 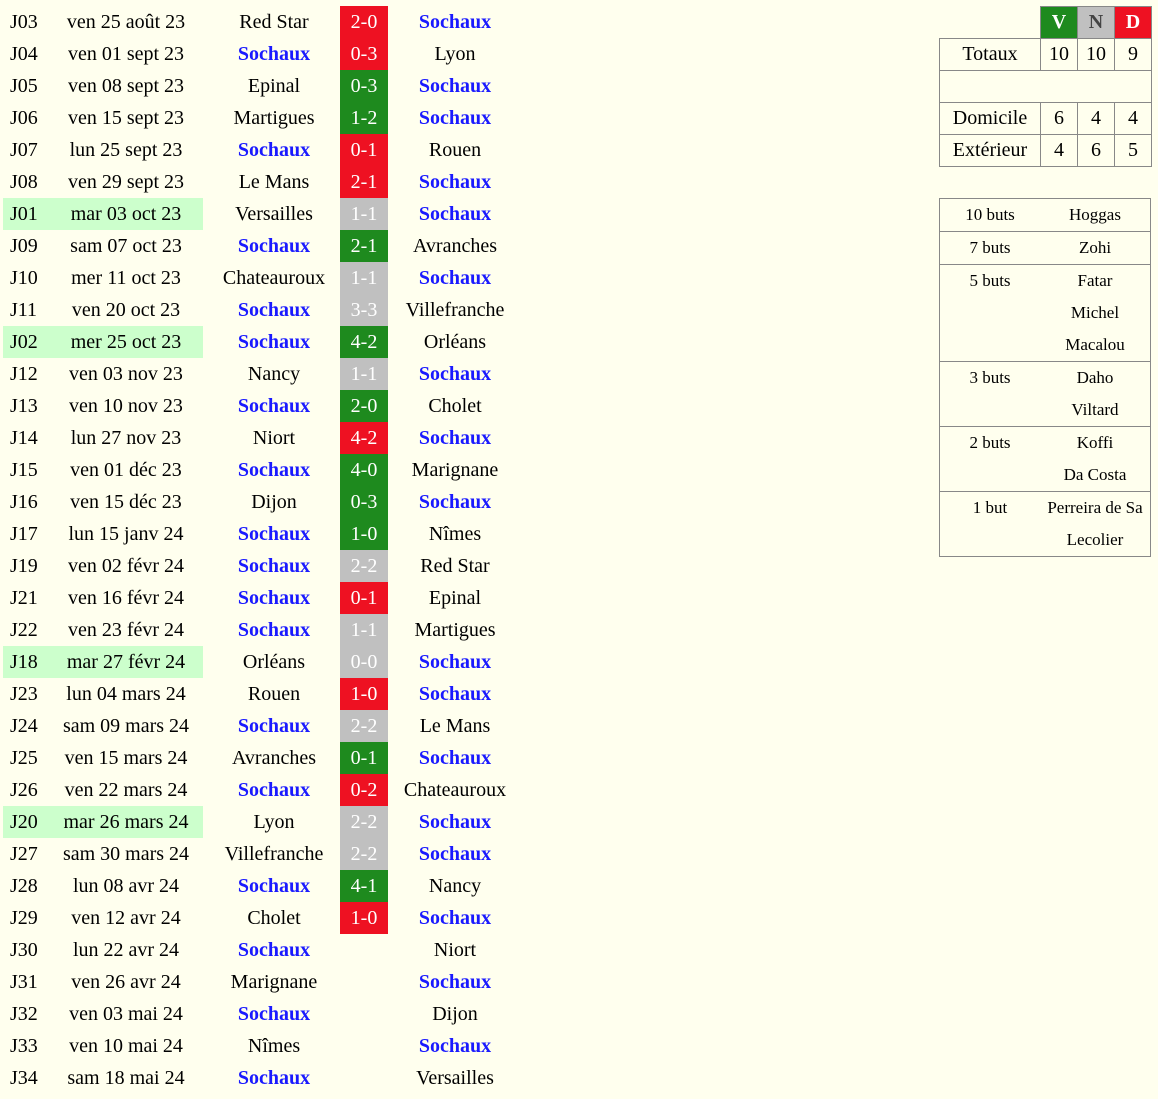 What do you see at coordinates (24, 950) in the screenshot?
I see `match-round: J30` at bounding box center [24, 950].